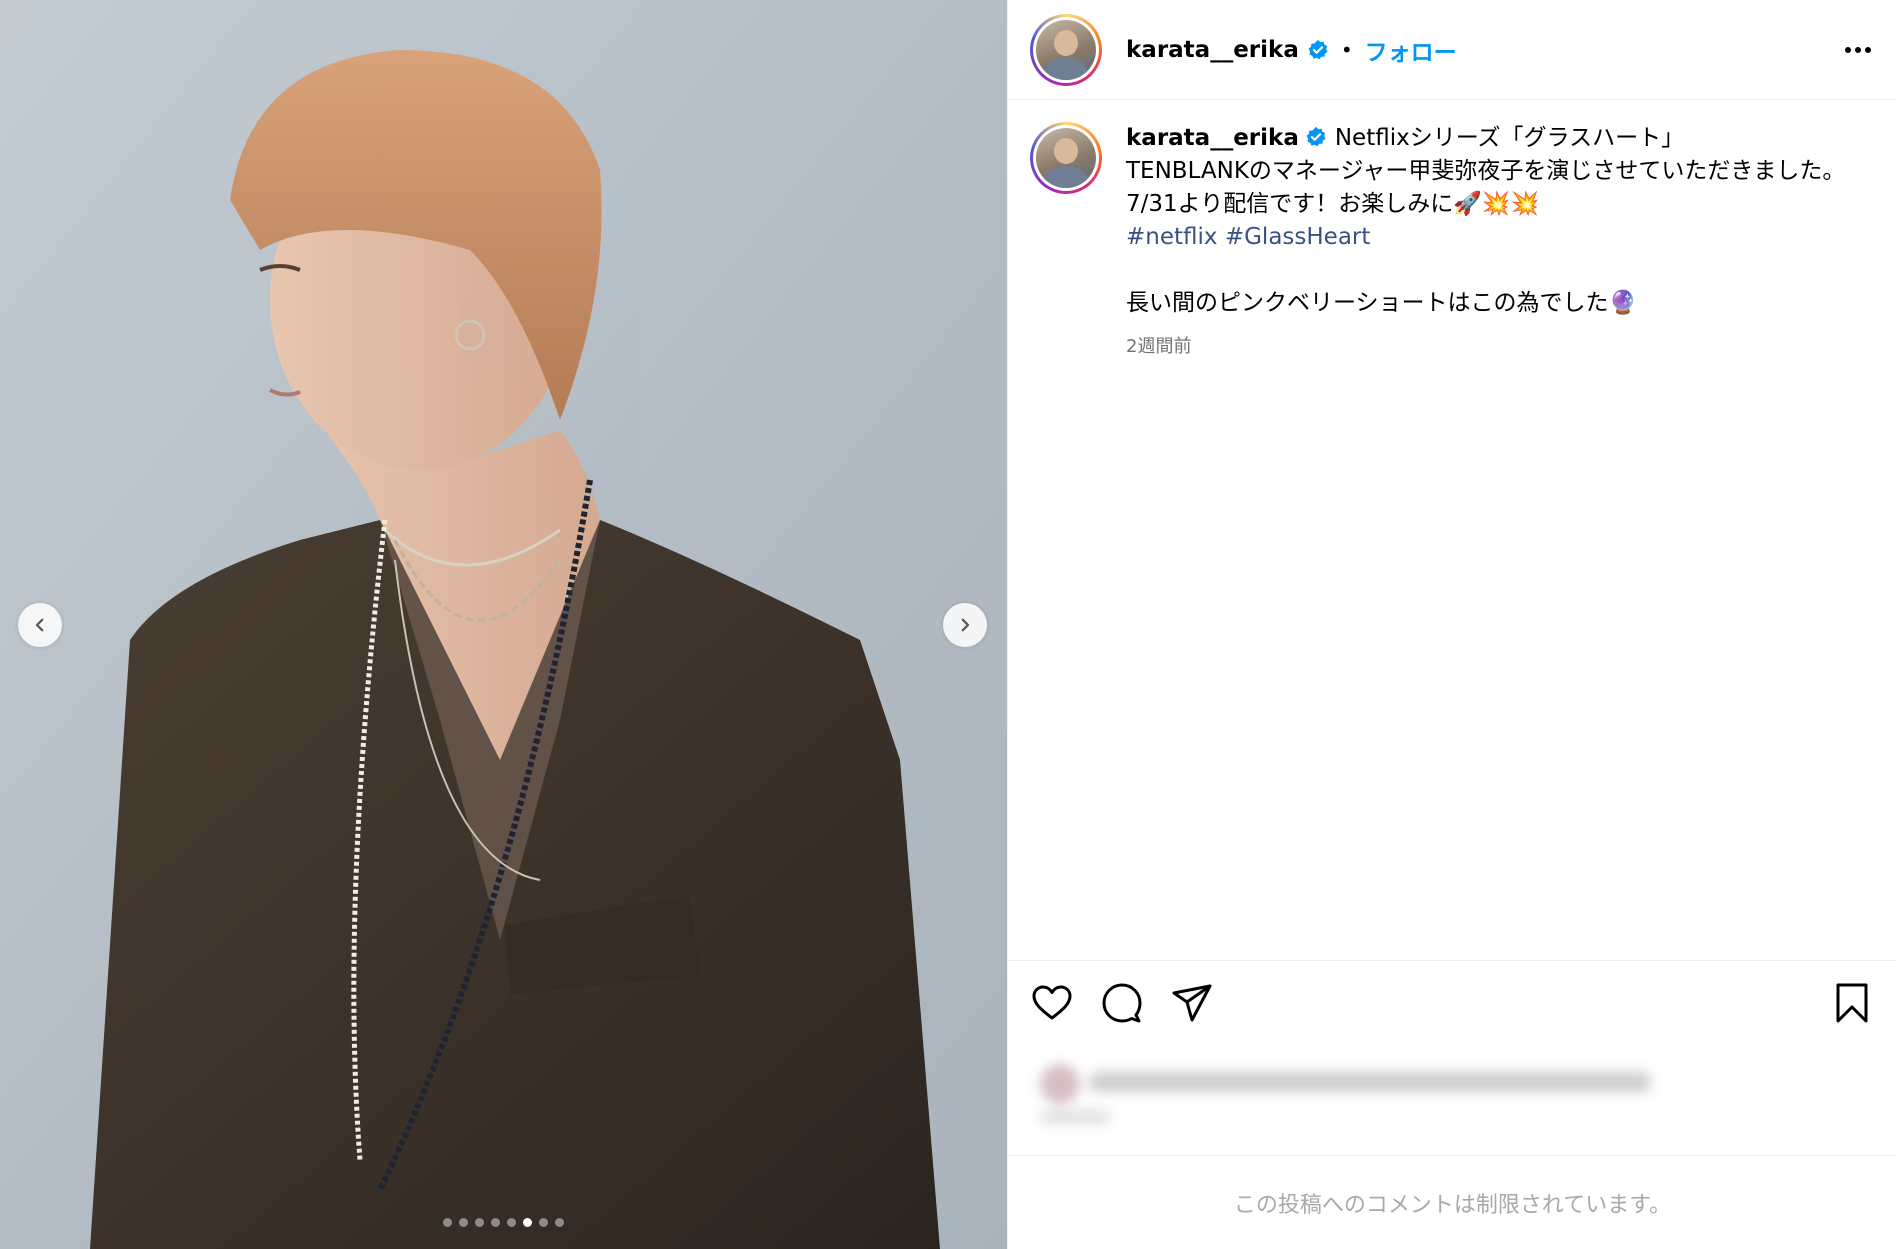  I want to click on verified-badge-icon, so click(1318, 49).